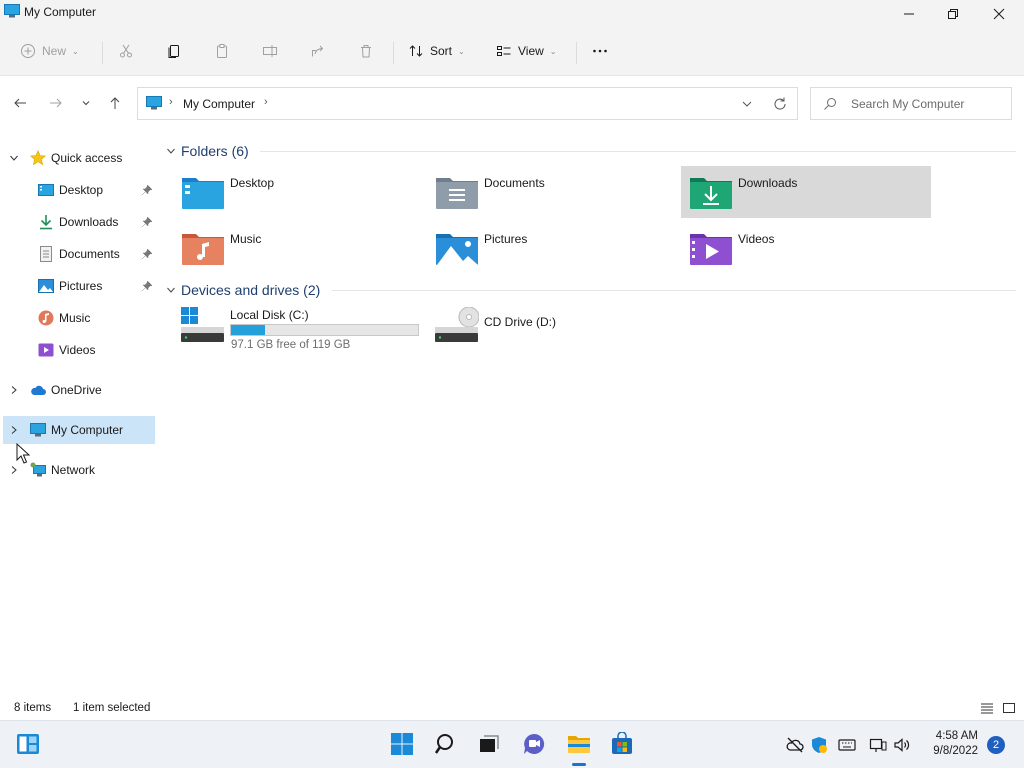 This screenshot has height=768, width=1024. I want to click on nav-quick-access: Quick access, so click(79, 158).